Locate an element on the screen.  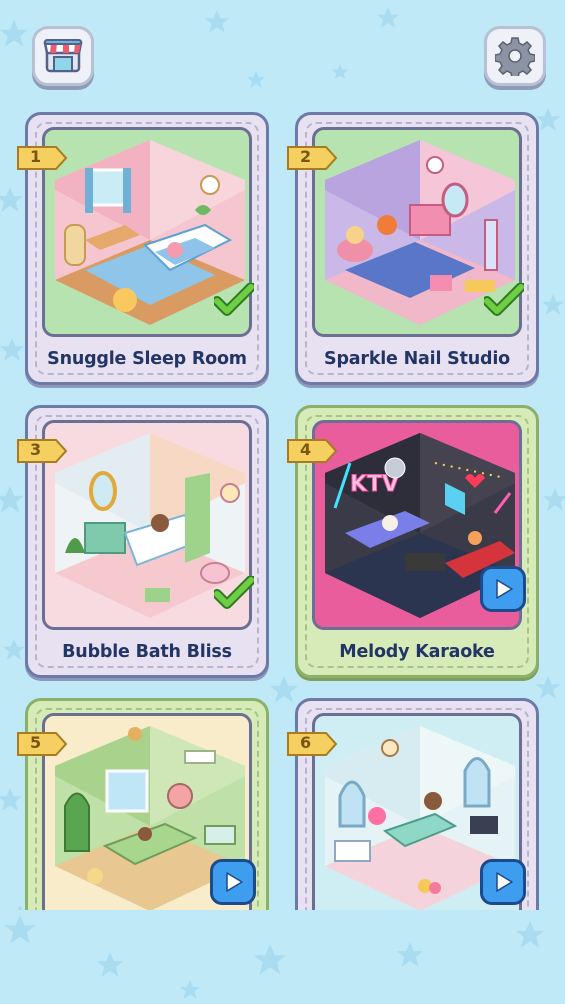
level-card-4: KTV 4 Melody Karaoke is located at coordinates (413, 541).